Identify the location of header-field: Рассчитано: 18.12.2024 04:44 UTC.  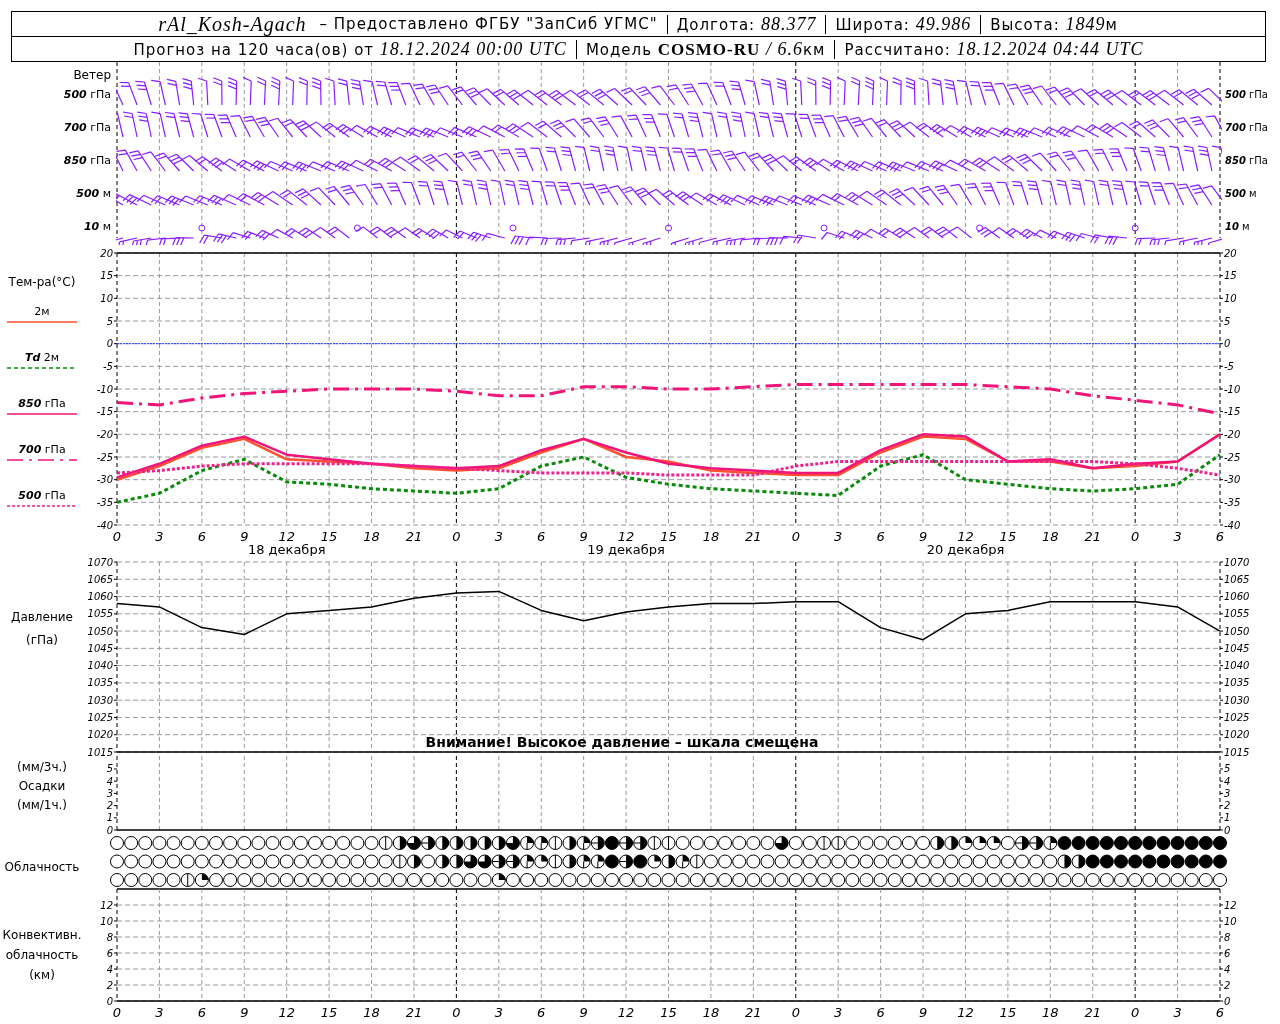
(993, 49).